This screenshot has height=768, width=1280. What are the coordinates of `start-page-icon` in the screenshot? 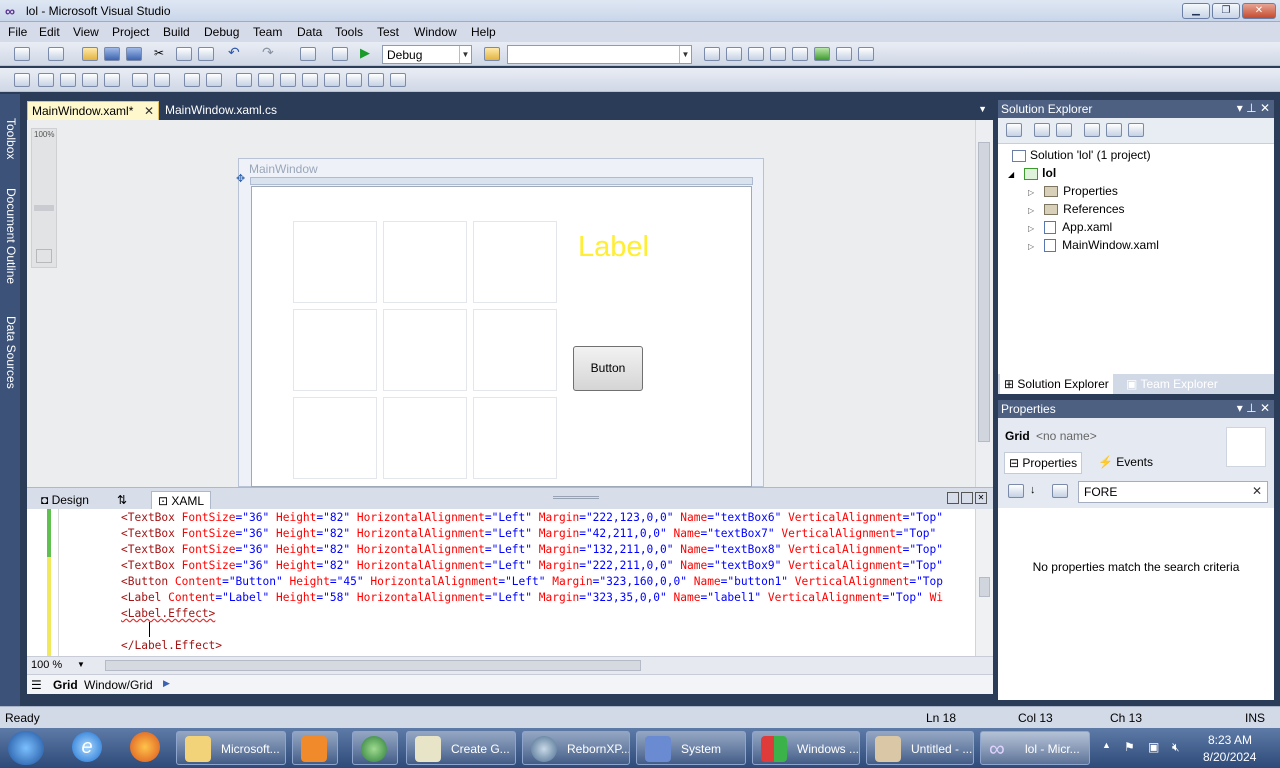 It's located at (822, 54).